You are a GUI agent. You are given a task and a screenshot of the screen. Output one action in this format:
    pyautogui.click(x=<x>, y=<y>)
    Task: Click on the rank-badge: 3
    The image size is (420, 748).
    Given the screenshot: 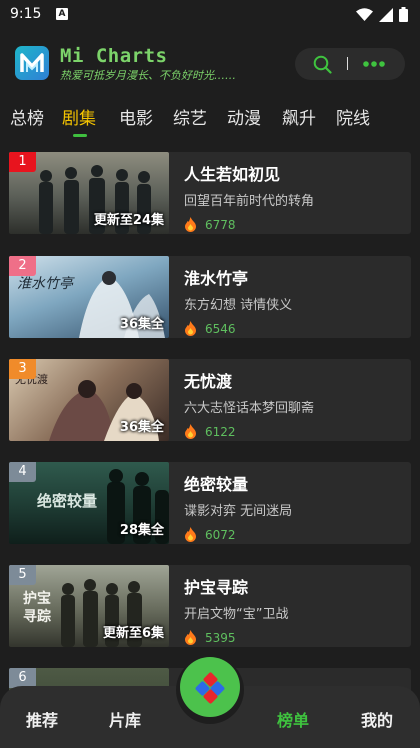 What is the action you would take?
    pyautogui.click(x=22, y=369)
    